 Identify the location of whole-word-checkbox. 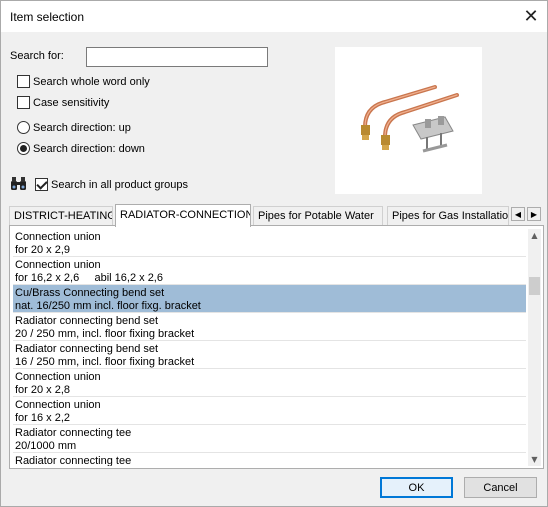
(23, 81).